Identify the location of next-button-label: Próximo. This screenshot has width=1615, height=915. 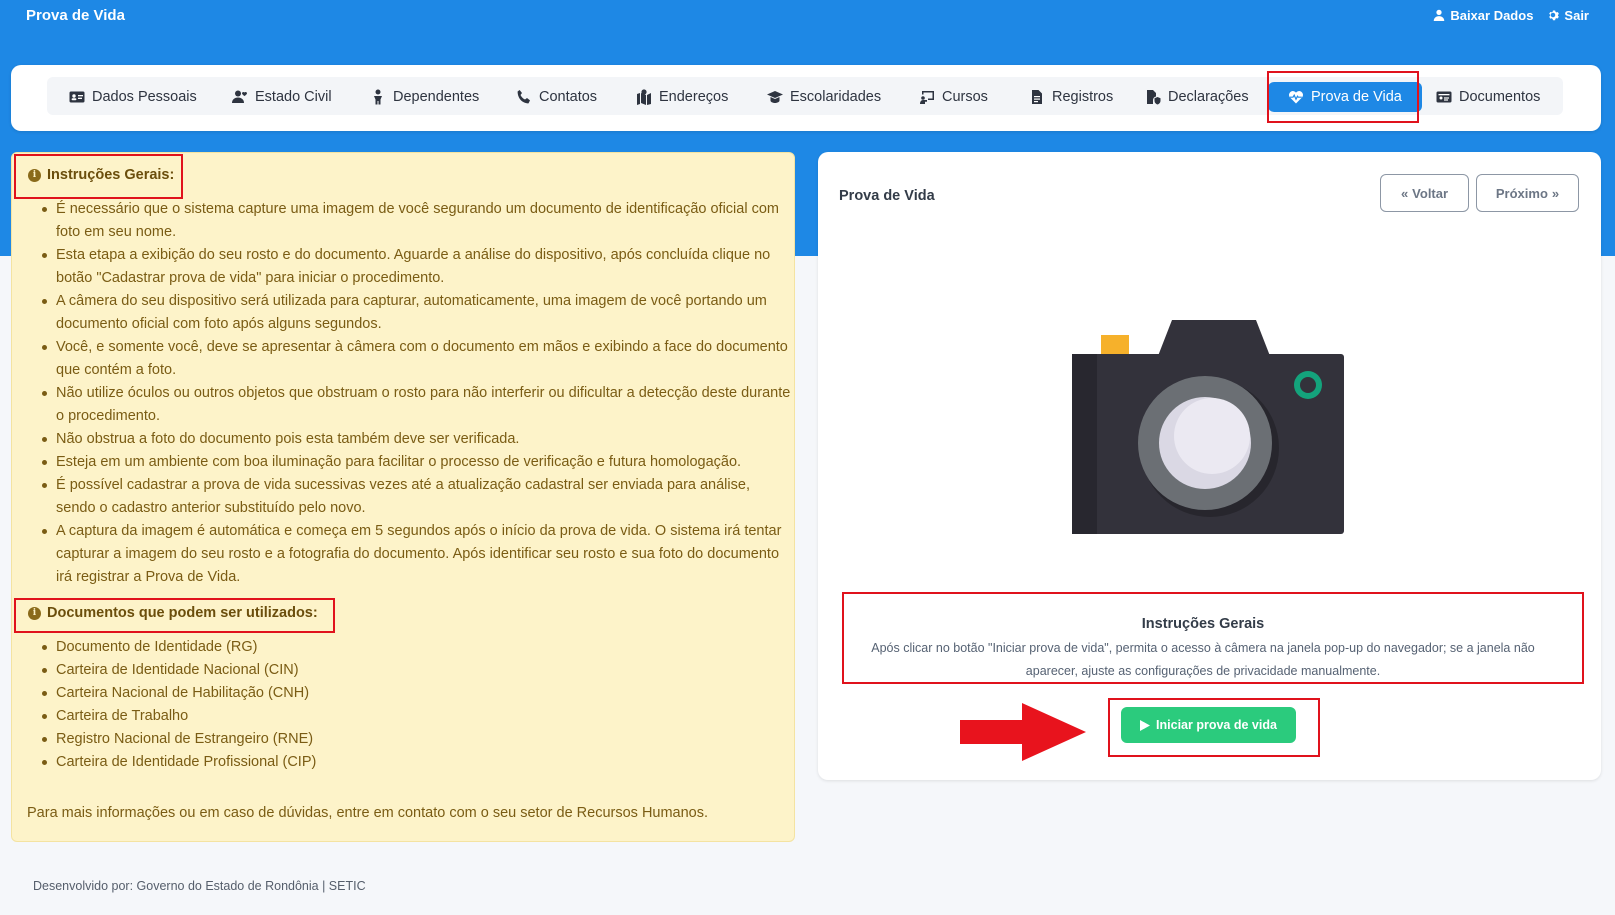
(1521, 193).